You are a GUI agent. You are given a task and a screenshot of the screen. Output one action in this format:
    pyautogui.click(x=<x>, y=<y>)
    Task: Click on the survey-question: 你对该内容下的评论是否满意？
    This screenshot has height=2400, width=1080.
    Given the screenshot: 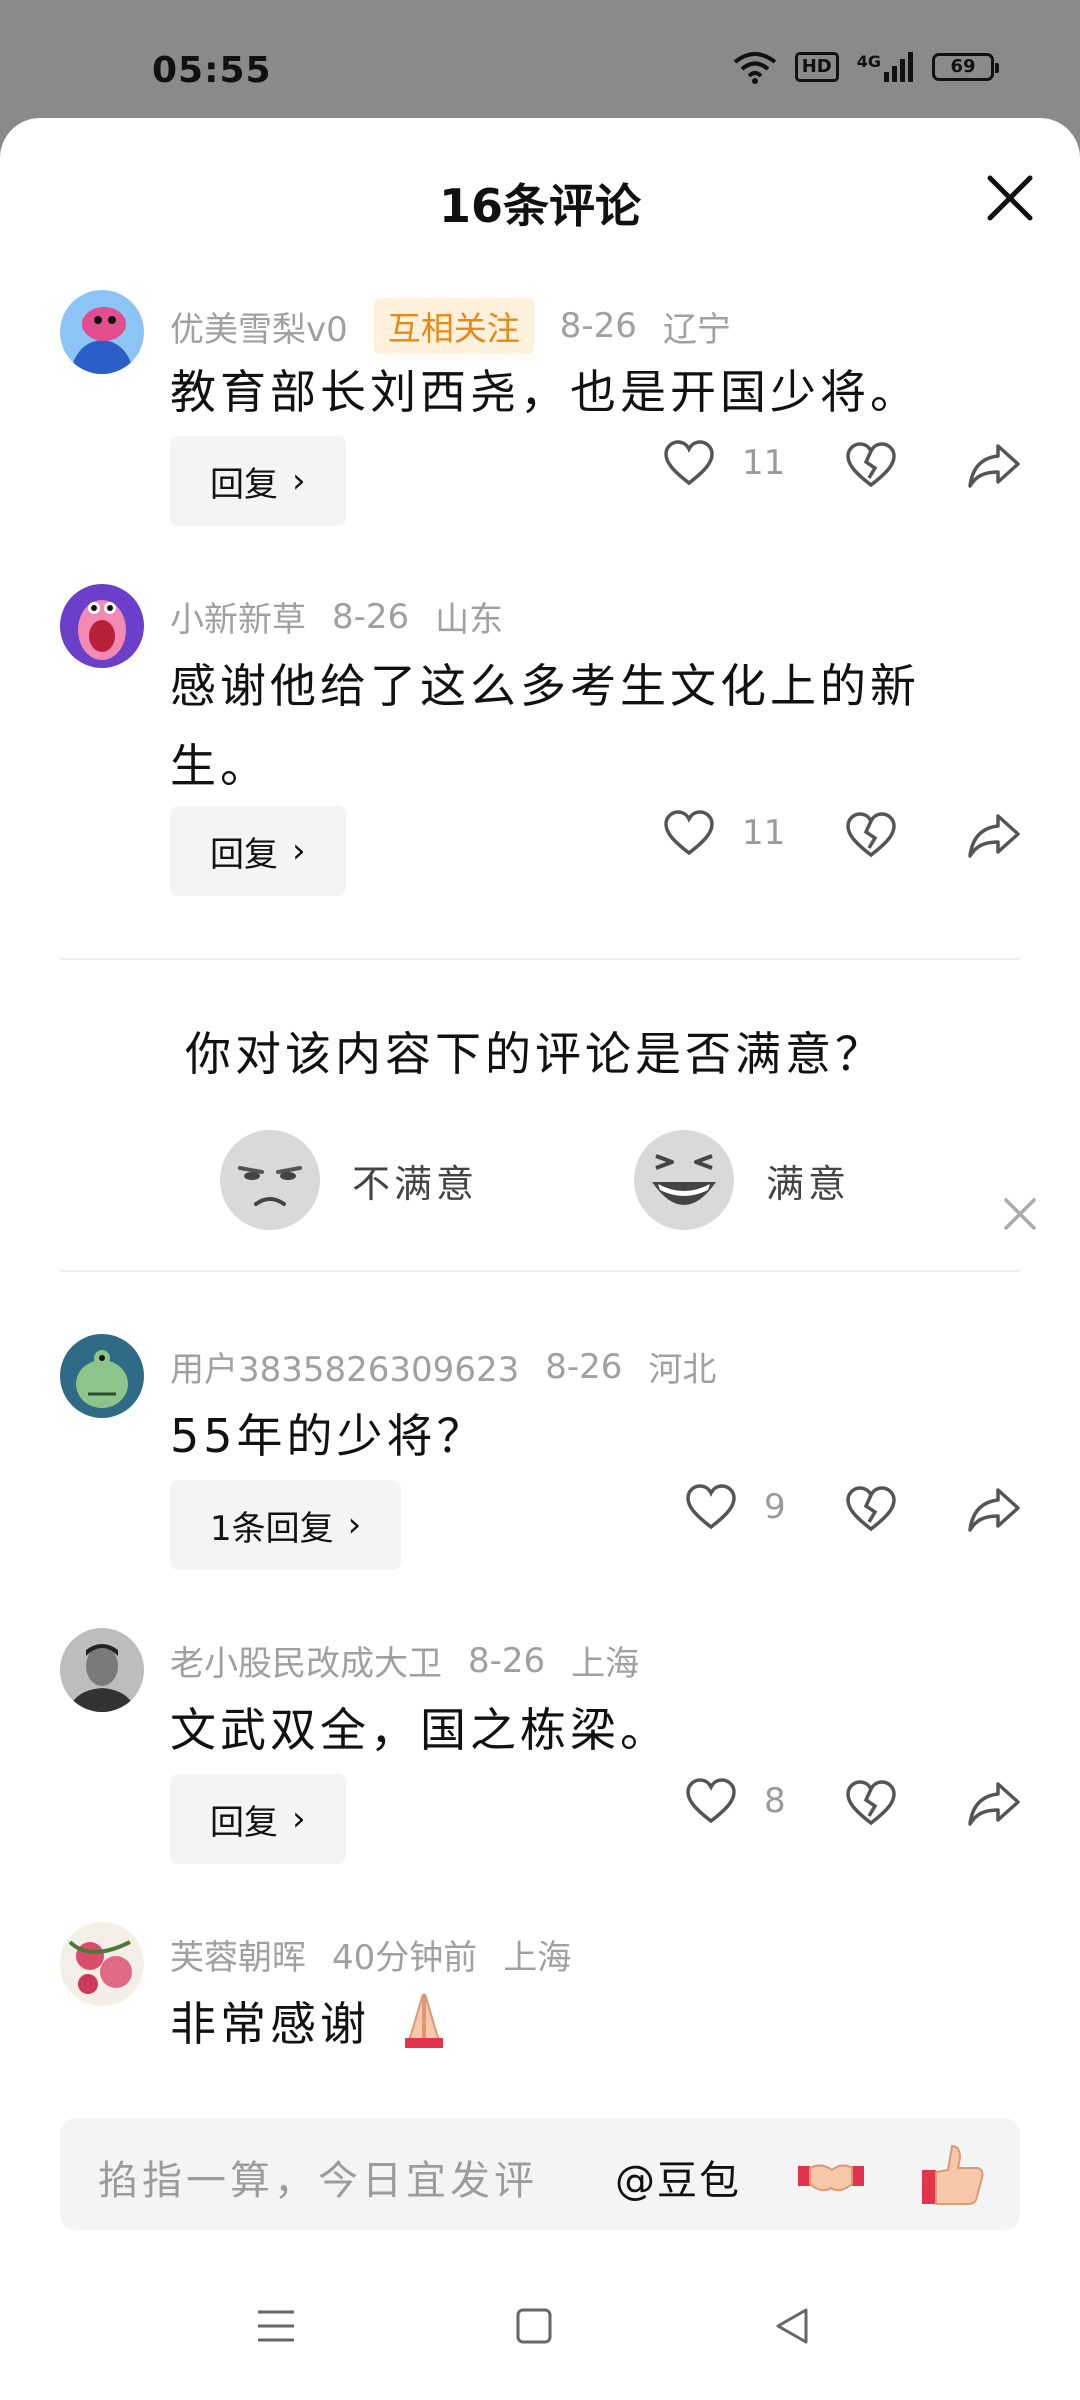 What is the action you would take?
    pyautogui.click(x=535, y=1054)
    